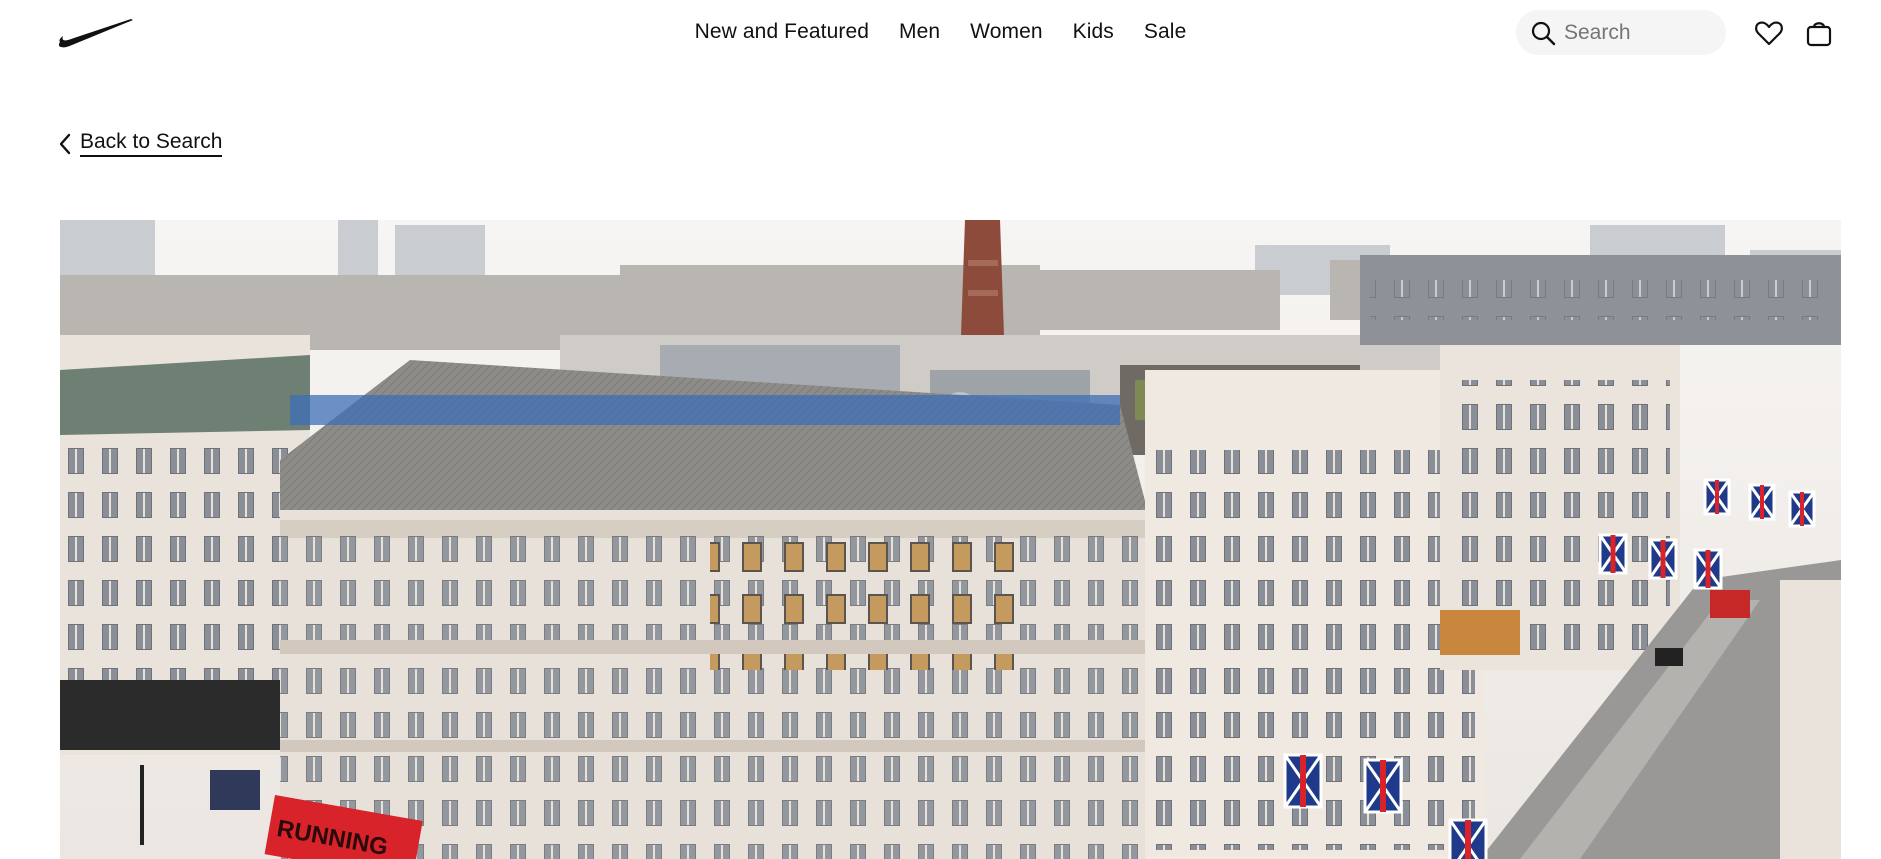 This screenshot has height=859, width=1881. What do you see at coordinates (919, 32) in the screenshot?
I see `nav-item-men: Men` at bounding box center [919, 32].